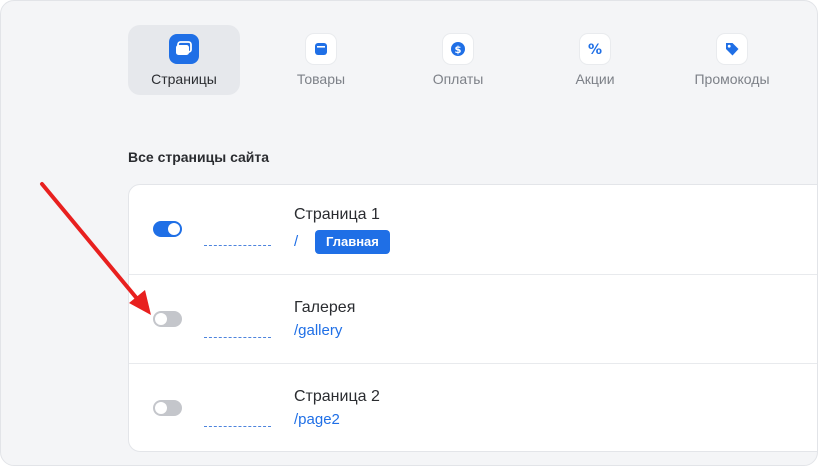 This screenshot has height=466, width=818. I want to click on nav-item-products: Товары, so click(321, 60).